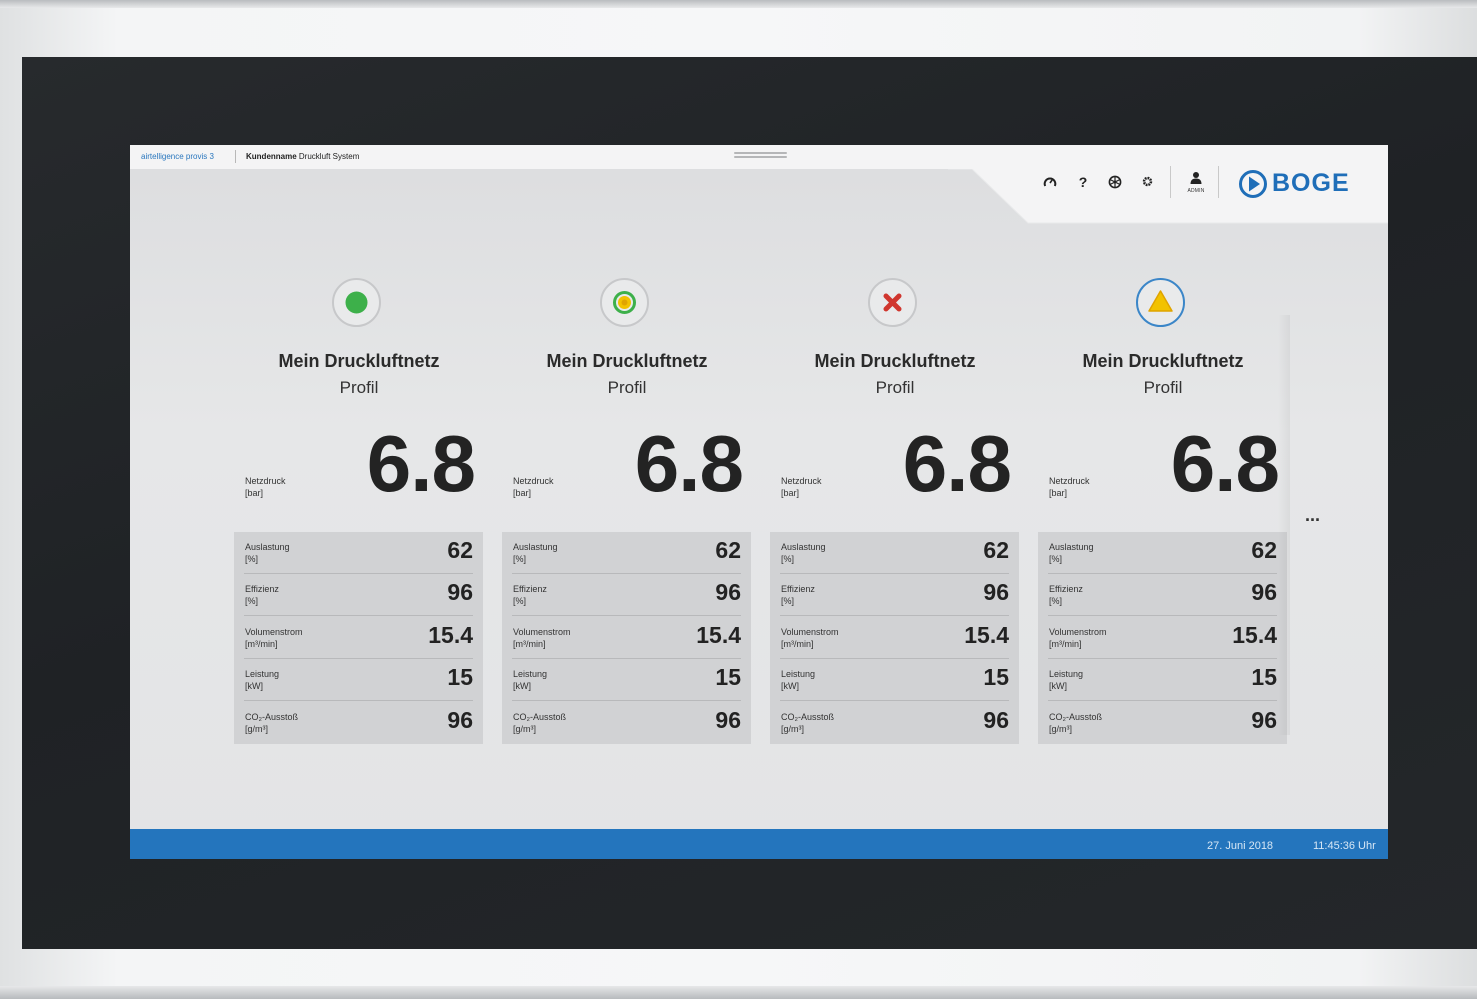  Describe the element at coordinates (1196, 191) in the screenshot. I see `admin-label: ADMIN` at that location.